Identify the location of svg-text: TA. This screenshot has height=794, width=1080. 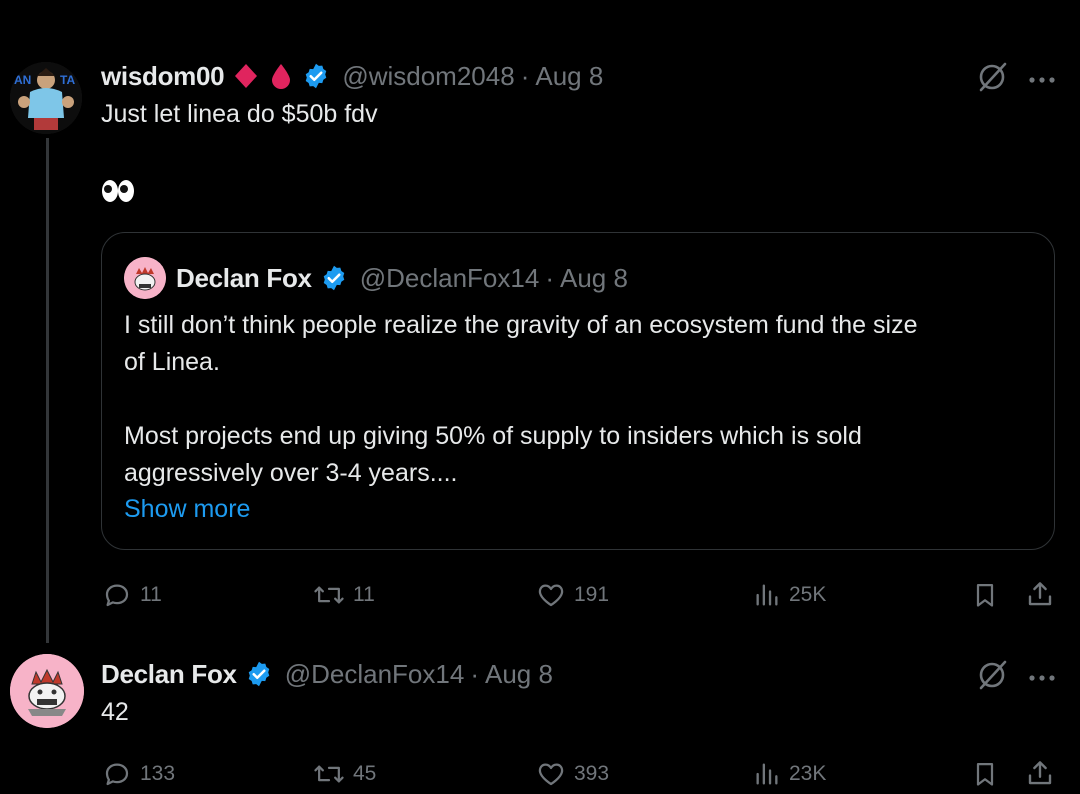
(67, 80).